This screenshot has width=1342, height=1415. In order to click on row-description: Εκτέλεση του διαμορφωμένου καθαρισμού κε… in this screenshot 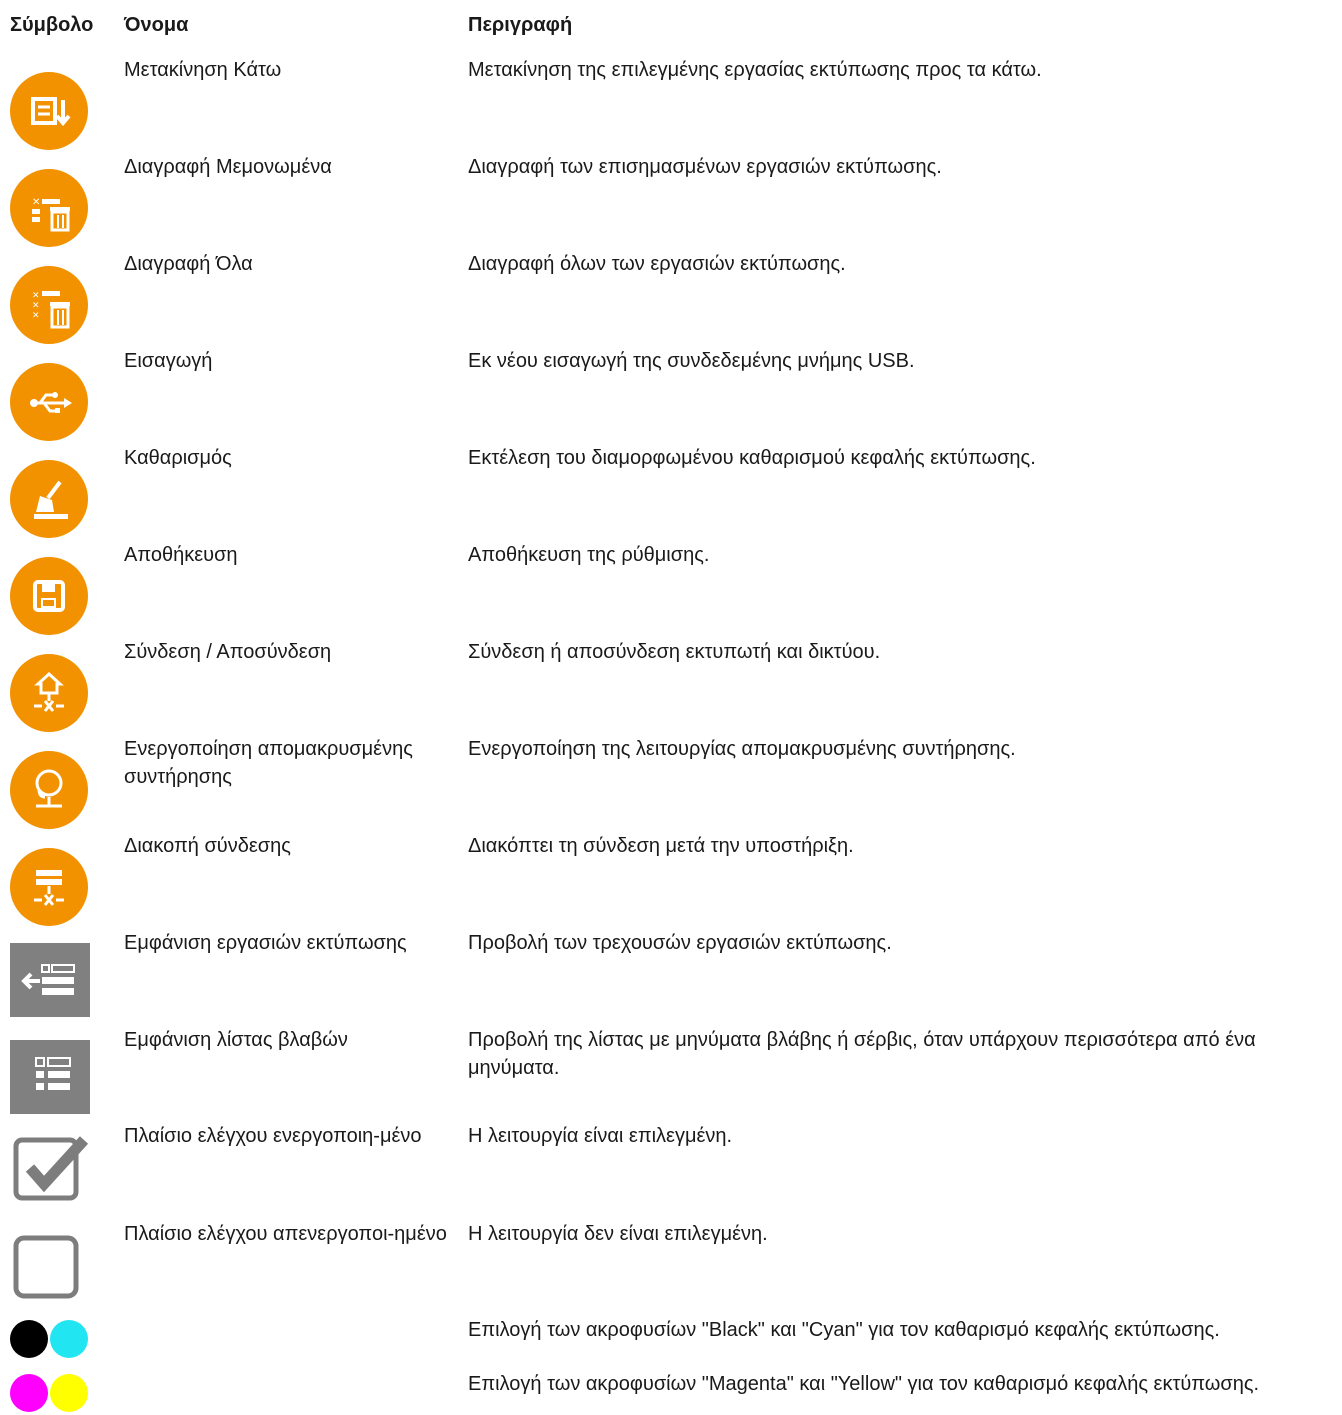, I will do `click(752, 458)`.